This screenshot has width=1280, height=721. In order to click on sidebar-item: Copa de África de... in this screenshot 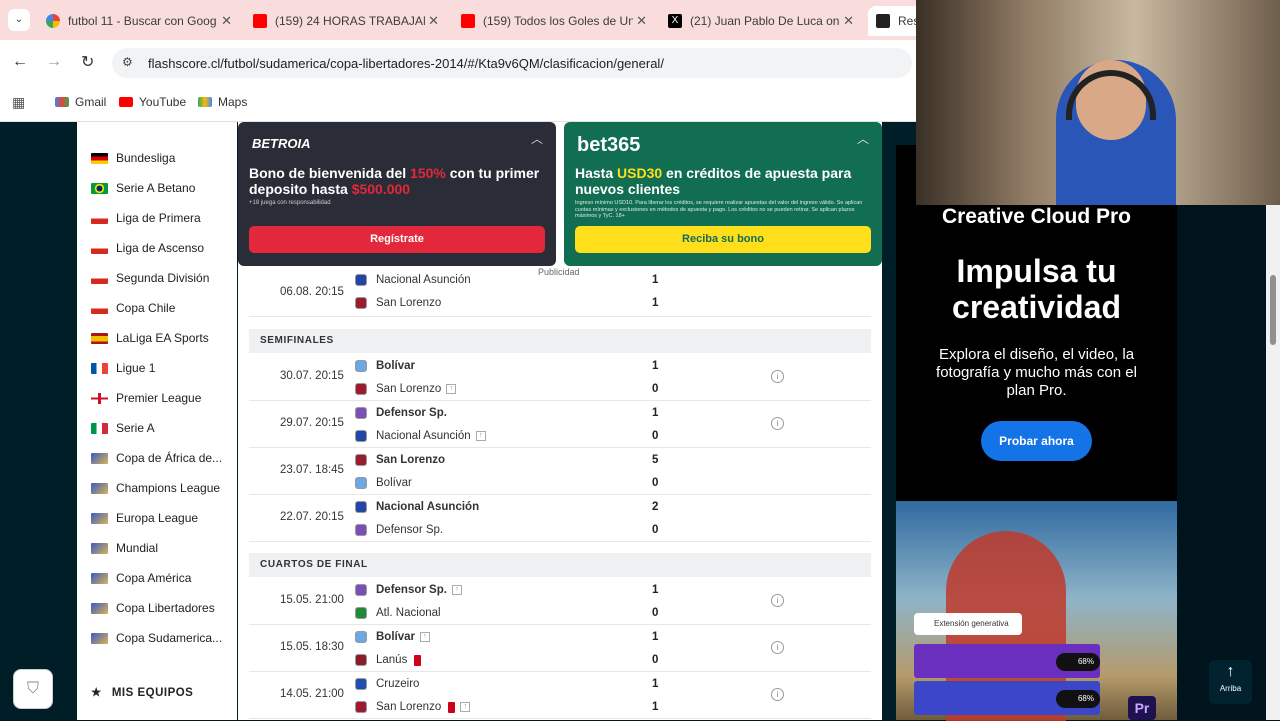, I will do `click(156, 458)`.